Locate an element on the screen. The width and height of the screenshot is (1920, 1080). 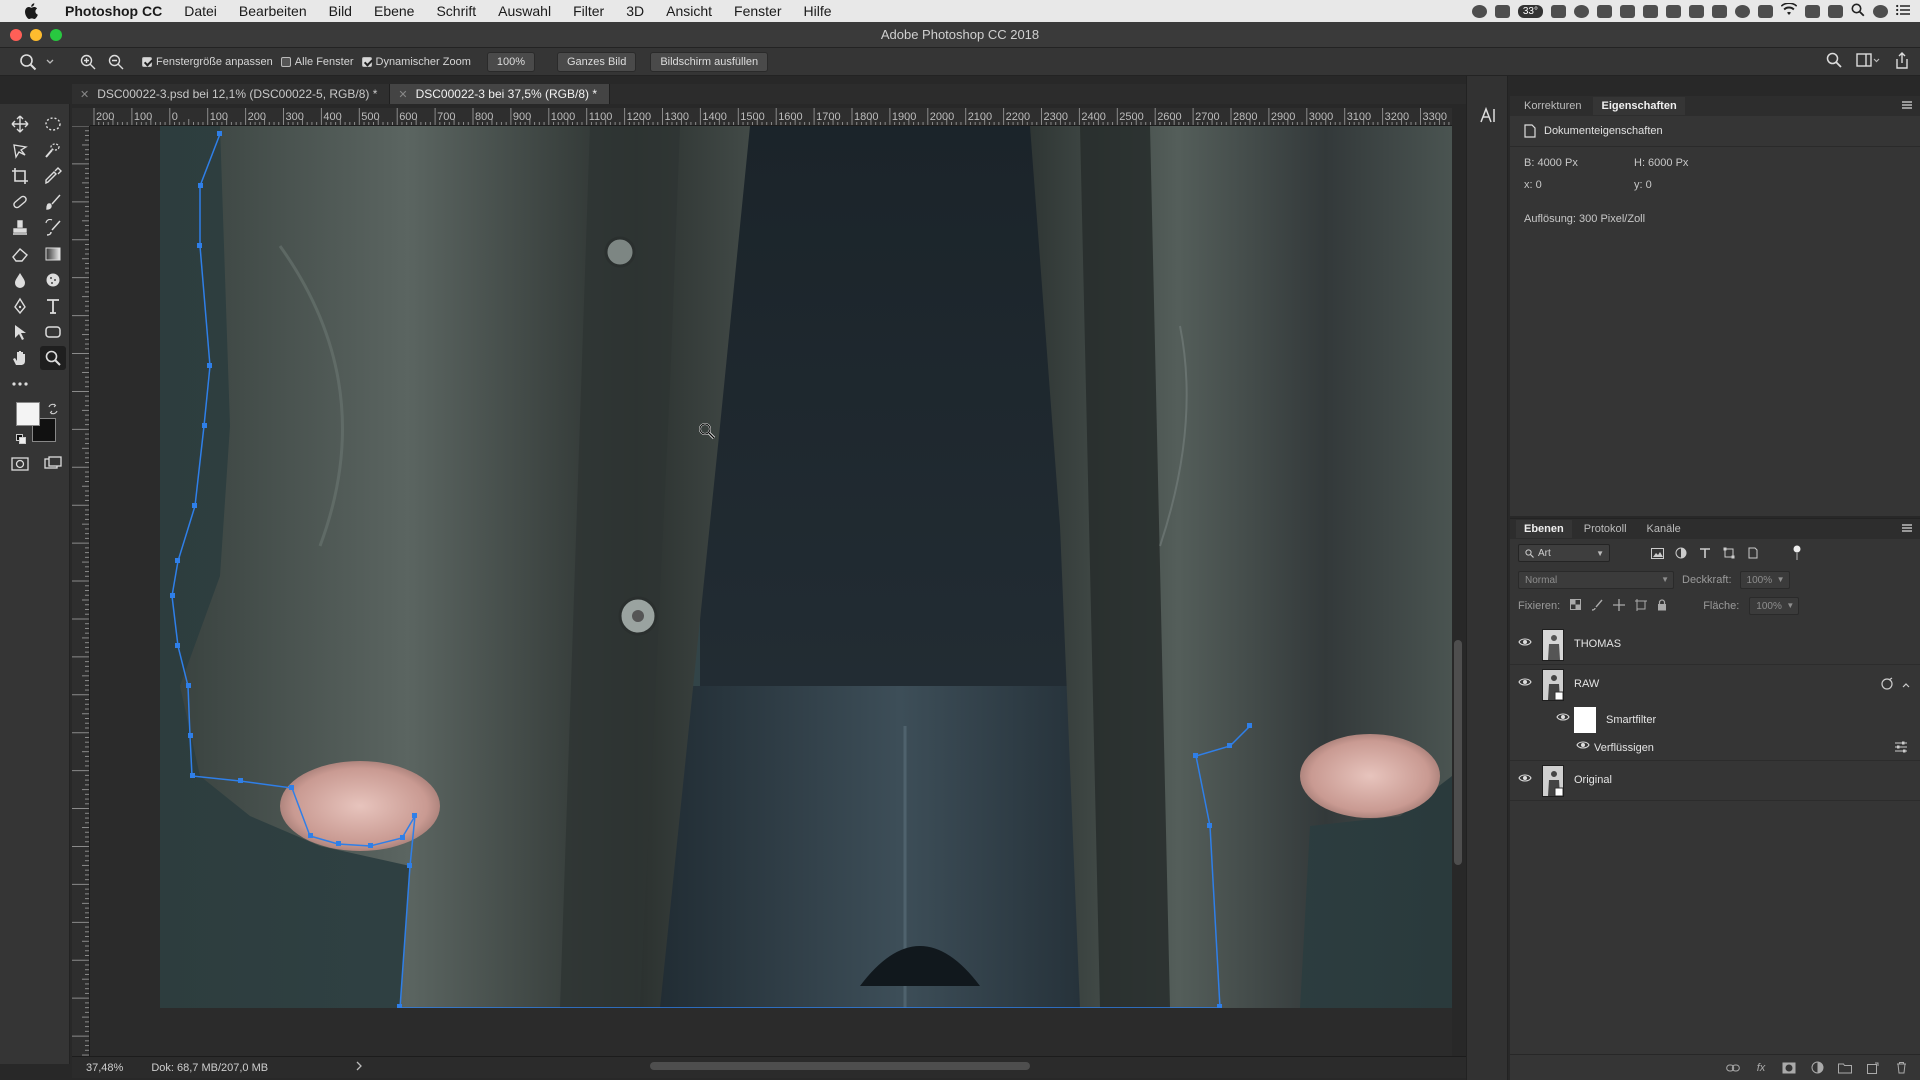
siri-icon is located at coordinates (1880, 11).